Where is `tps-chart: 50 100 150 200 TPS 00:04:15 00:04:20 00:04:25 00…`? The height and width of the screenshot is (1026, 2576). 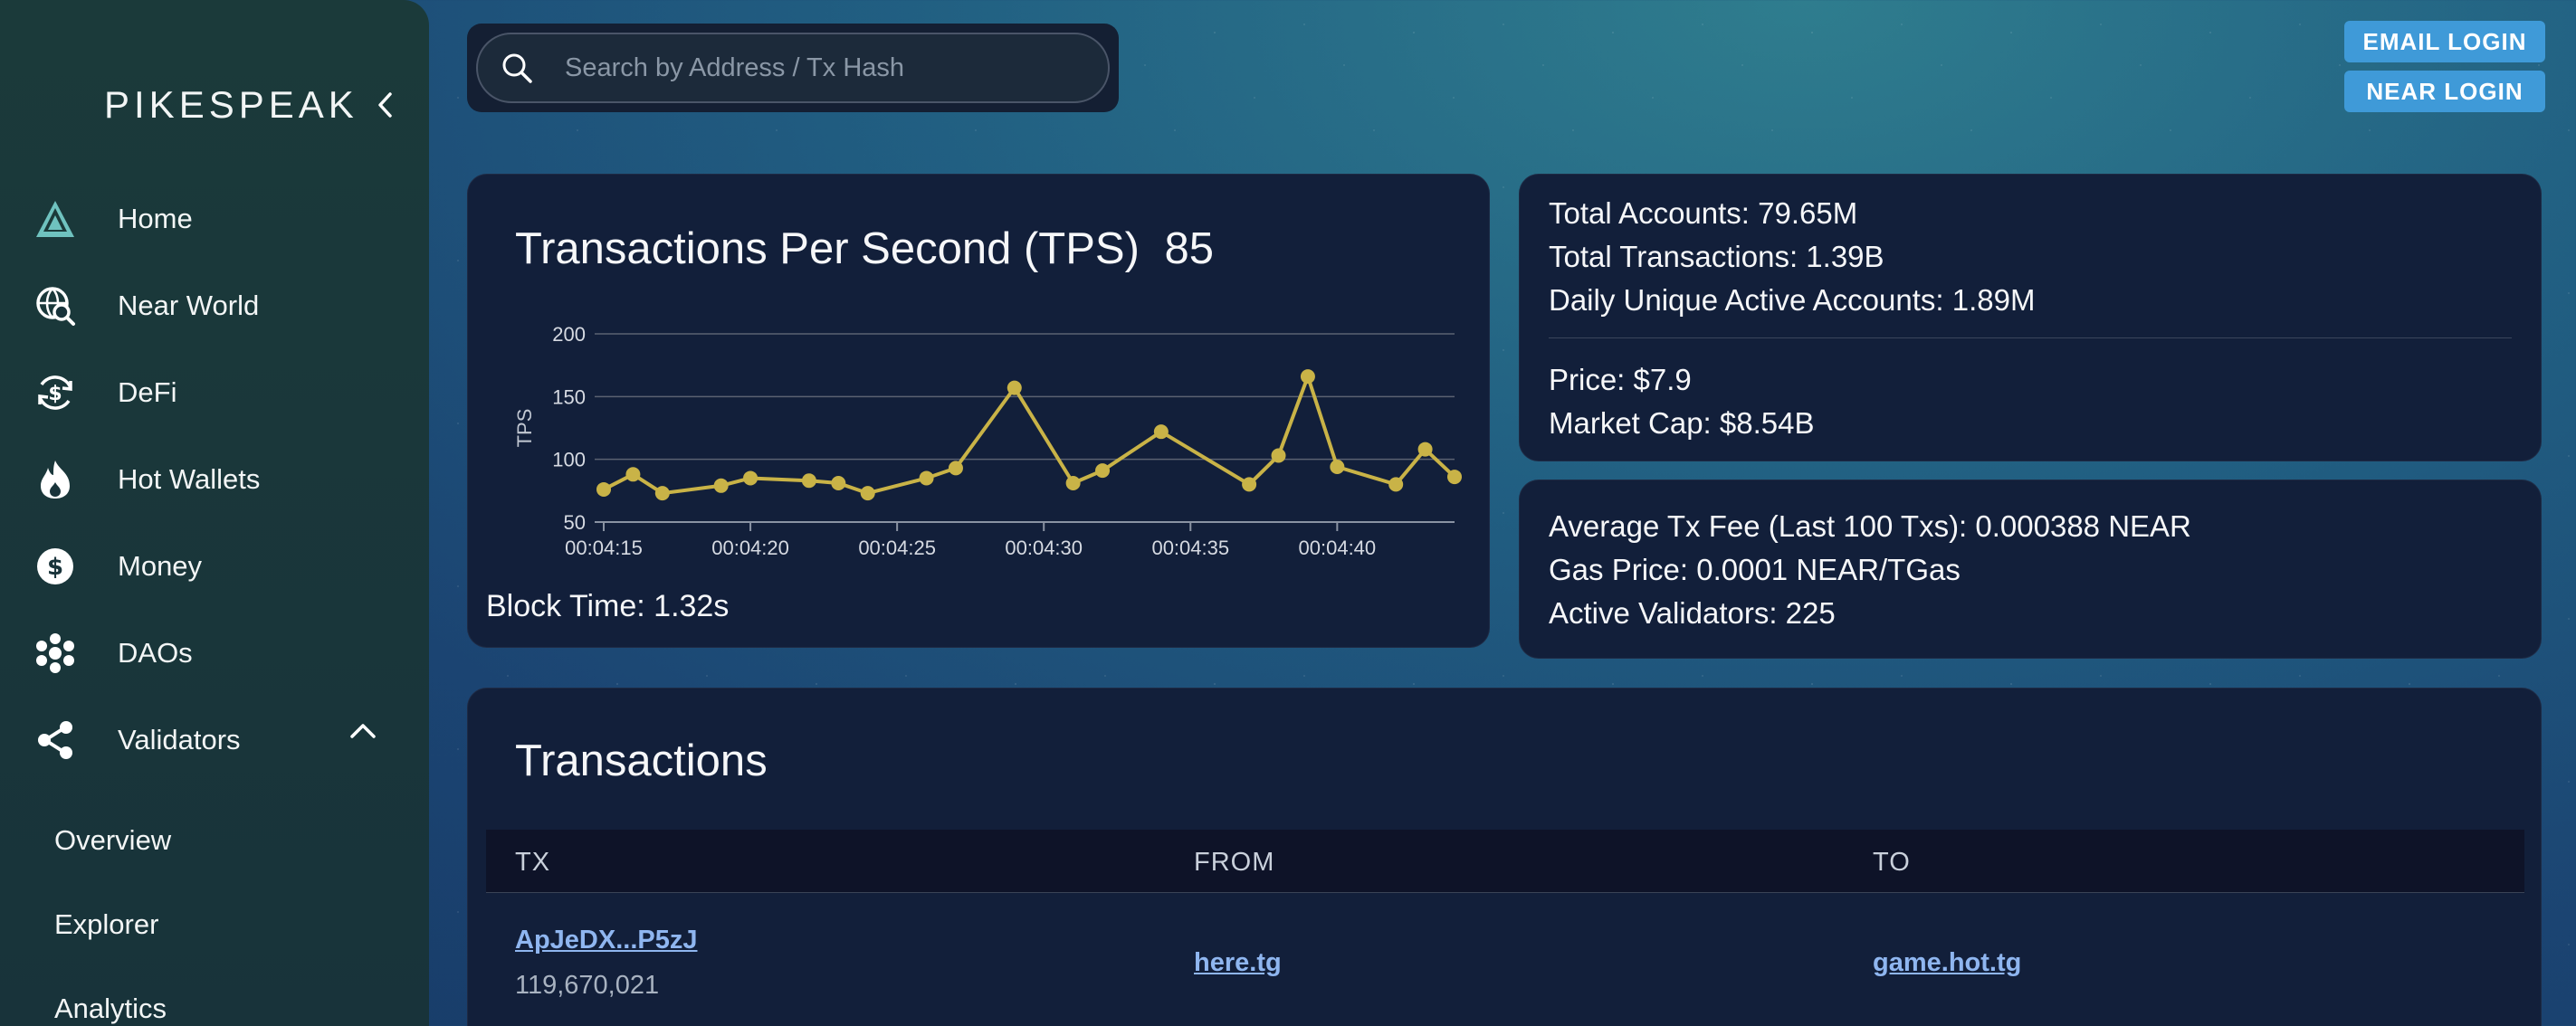
tps-chart: 50 100 150 200 TPS 00:04:15 00:04:20 00:04:25 00… is located at coordinates (987, 441).